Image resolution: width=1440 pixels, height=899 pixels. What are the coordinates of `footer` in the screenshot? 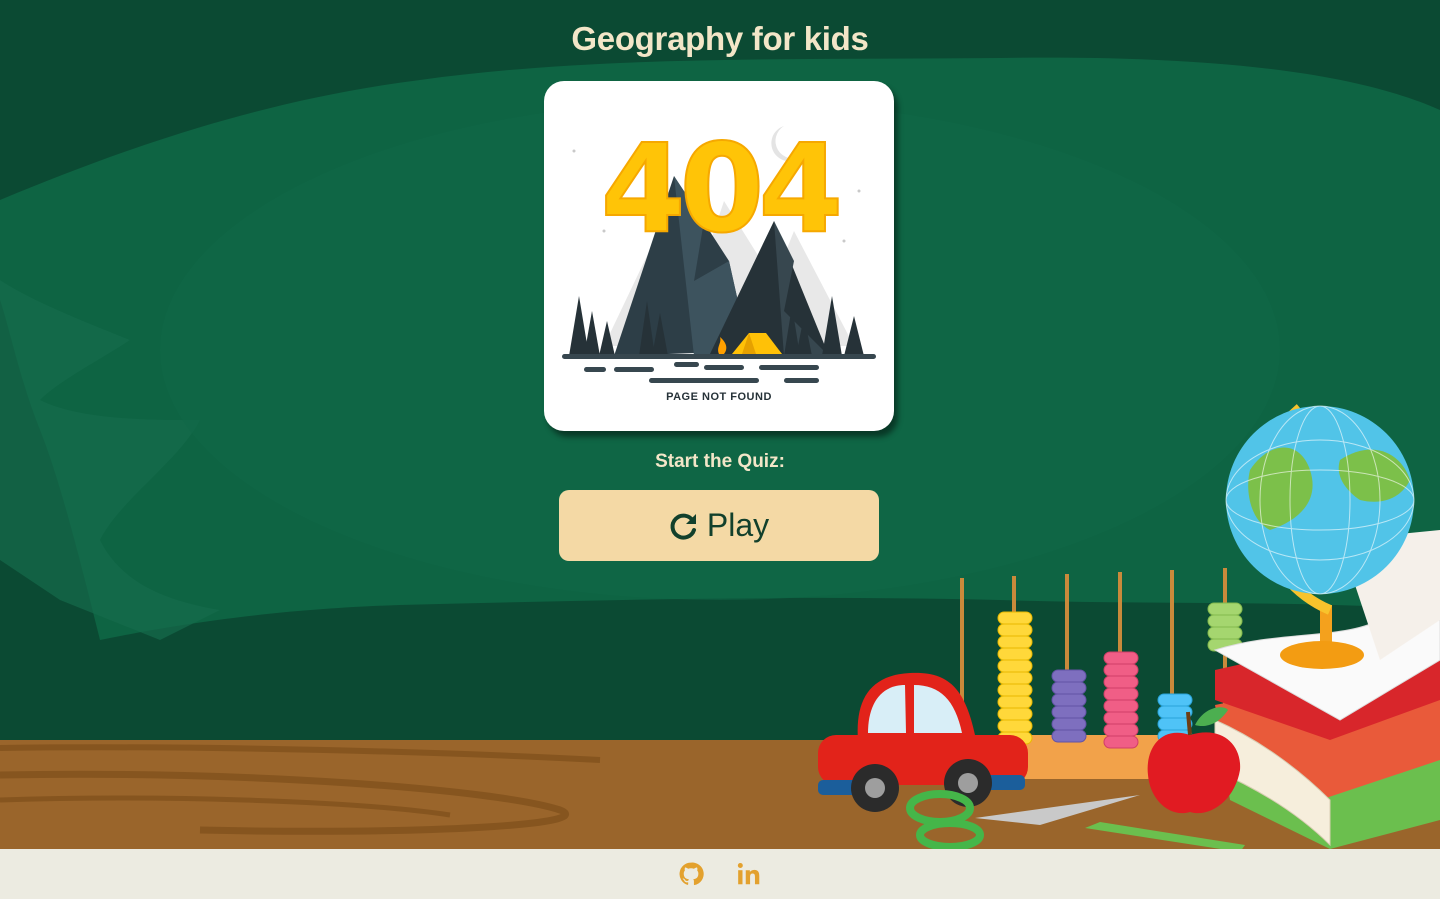 It's located at (720, 874).